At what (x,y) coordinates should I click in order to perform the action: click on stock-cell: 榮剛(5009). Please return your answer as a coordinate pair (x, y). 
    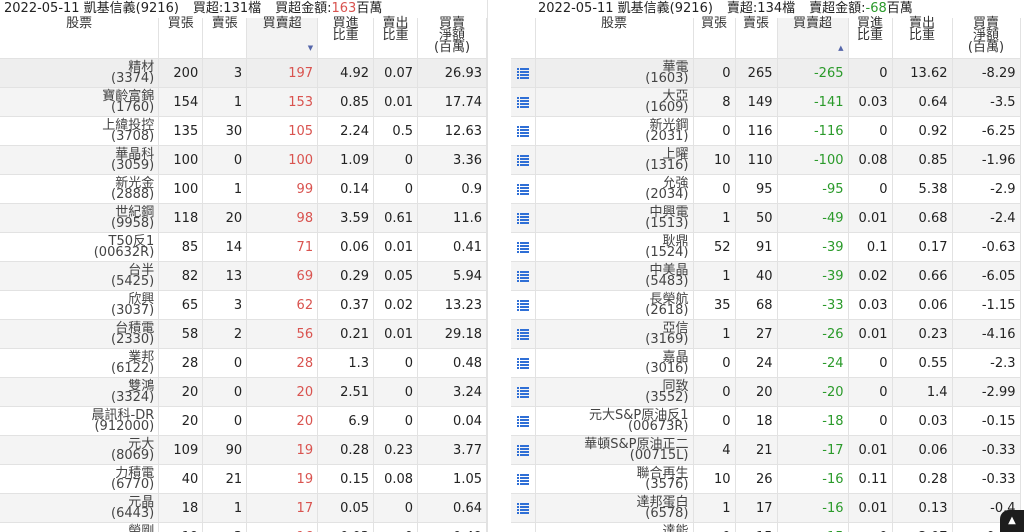
    Looking at the image, I should click on (80, 527).